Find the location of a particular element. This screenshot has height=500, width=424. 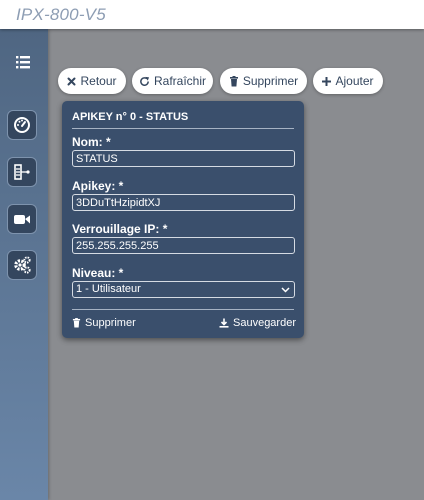

card-delete-label: Supprimer is located at coordinates (110, 323).